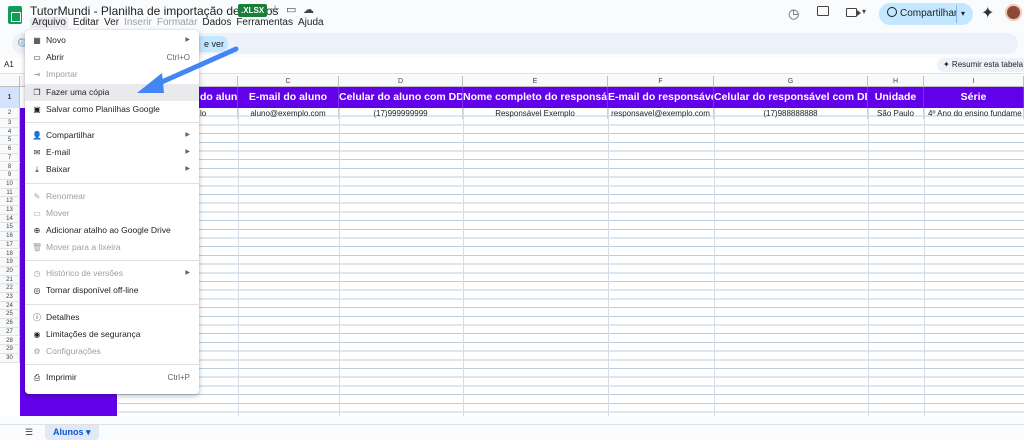 This screenshot has width=1024, height=440. Describe the element at coordinates (10, 280) in the screenshot. I see `row-header: 21` at that location.